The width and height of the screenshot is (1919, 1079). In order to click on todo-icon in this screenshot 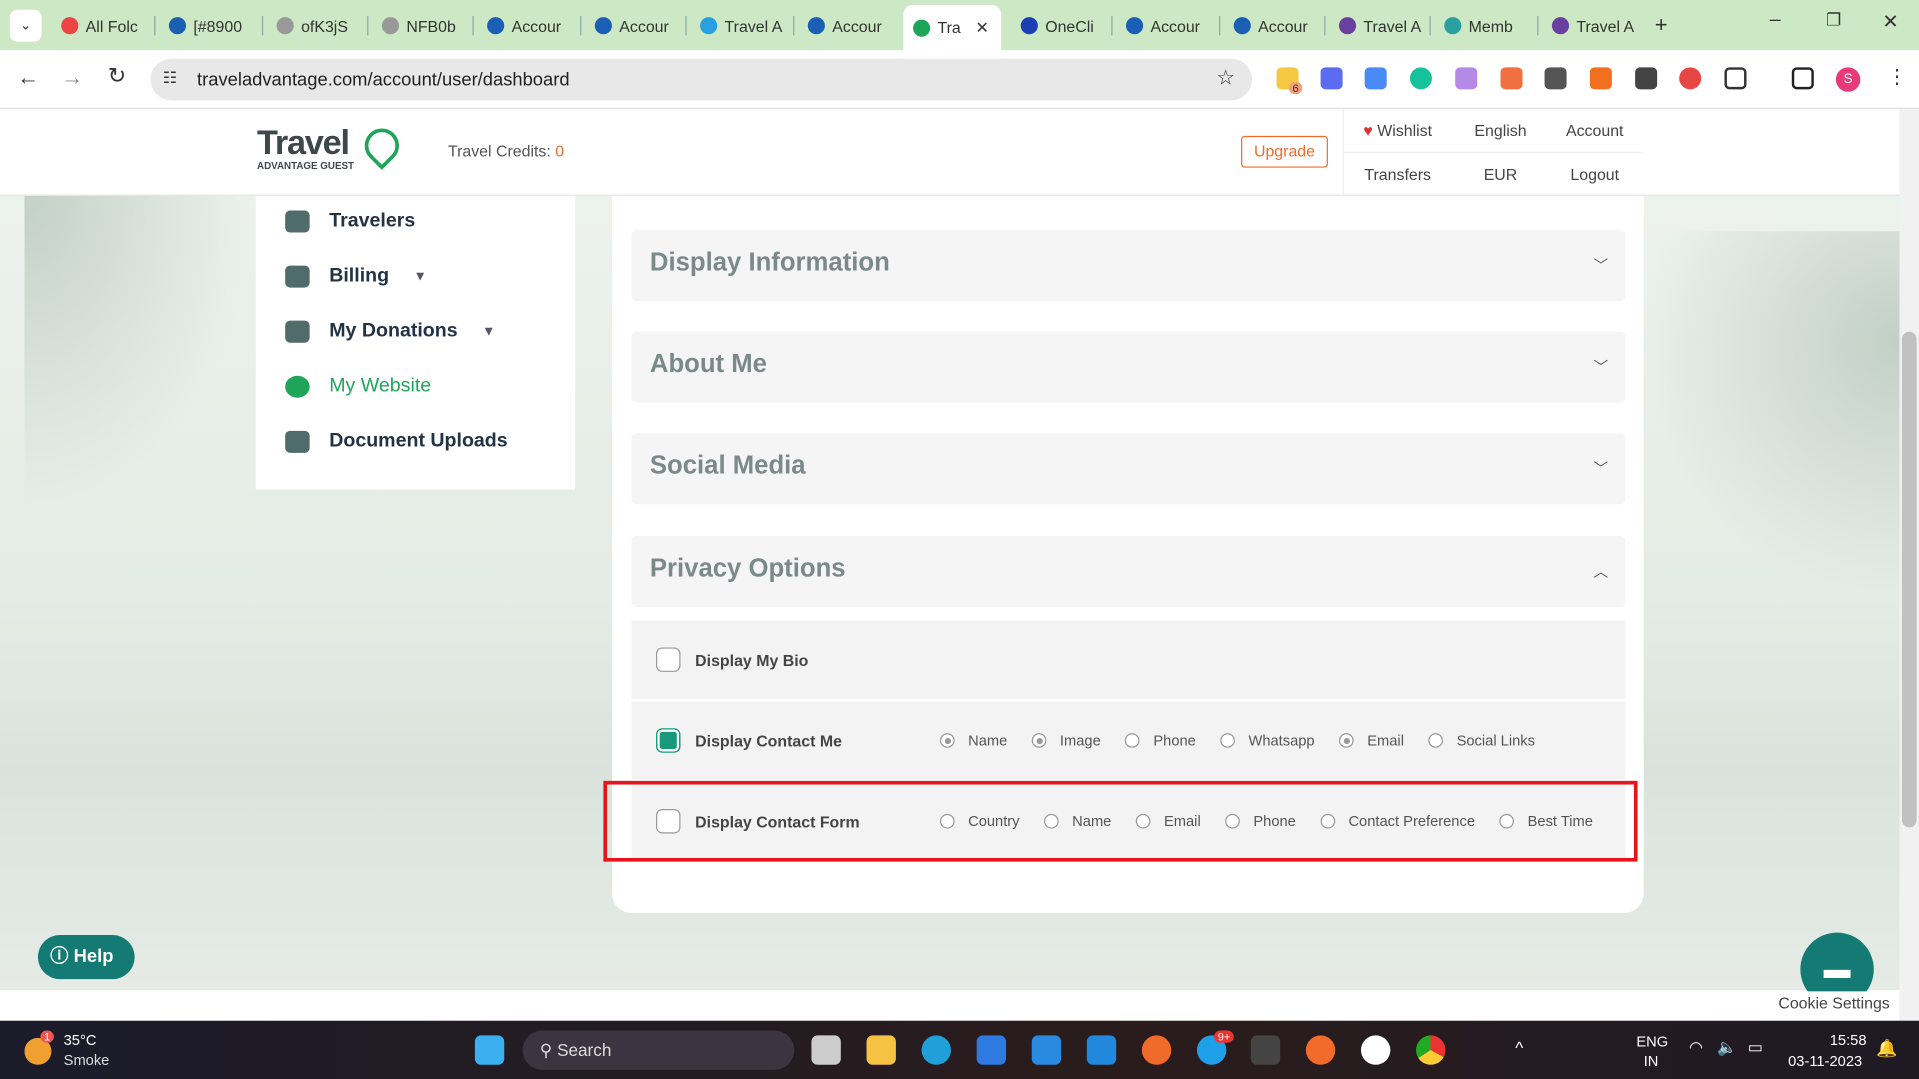, I will do `click(991, 1050)`.